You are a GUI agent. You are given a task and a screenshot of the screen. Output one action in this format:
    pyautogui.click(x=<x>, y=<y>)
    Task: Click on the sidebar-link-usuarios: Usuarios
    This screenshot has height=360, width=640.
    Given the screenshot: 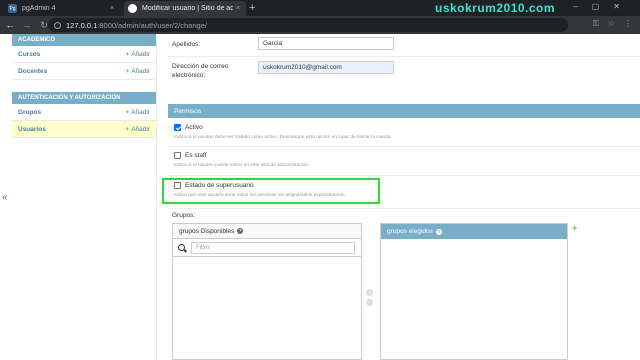 What is the action you would take?
    pyautogui.click(x=32, y=129)
    